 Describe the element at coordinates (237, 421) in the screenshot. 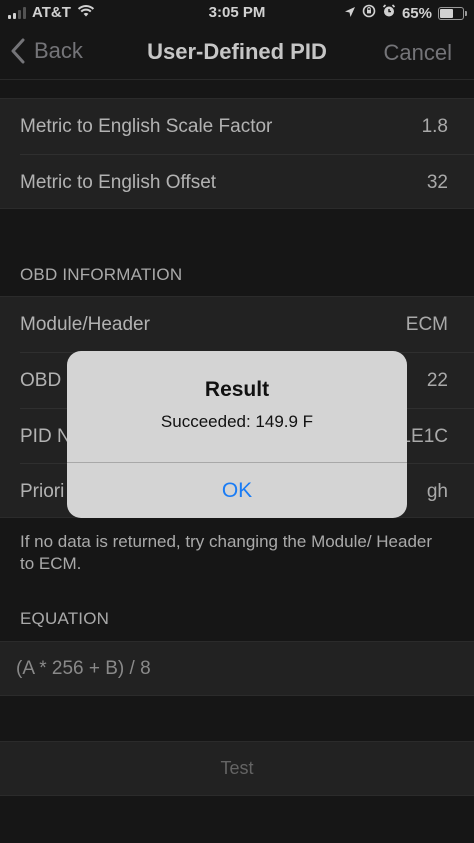

I see `alert-message: Succeeded: 149.9 F` at that location.